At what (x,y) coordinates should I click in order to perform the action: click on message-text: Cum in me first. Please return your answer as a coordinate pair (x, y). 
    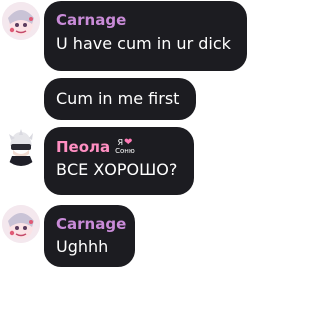
    Looking at the image, I should click on (118, 98).